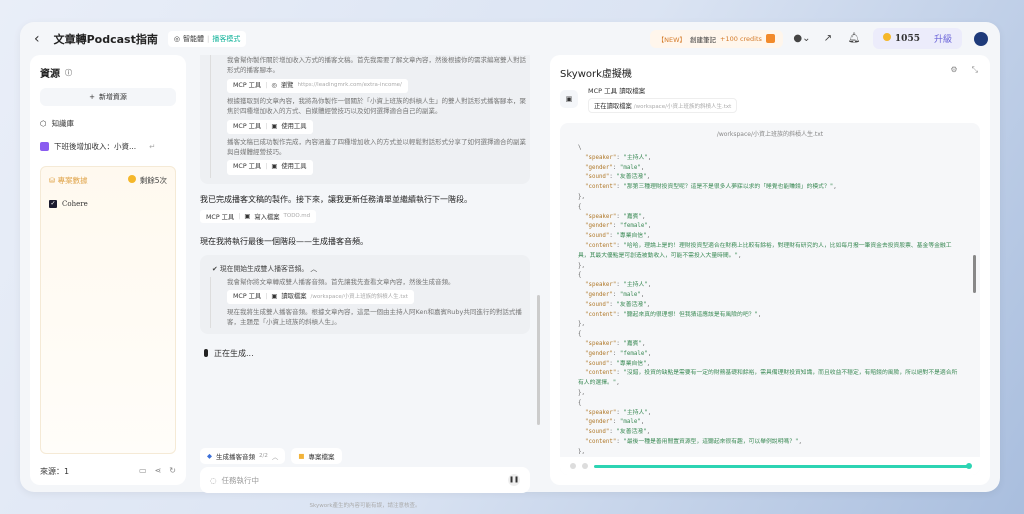 The width and height of the screenshot is (1024, 514). I want to click on comment-icon: ▭, so click(143, 471).